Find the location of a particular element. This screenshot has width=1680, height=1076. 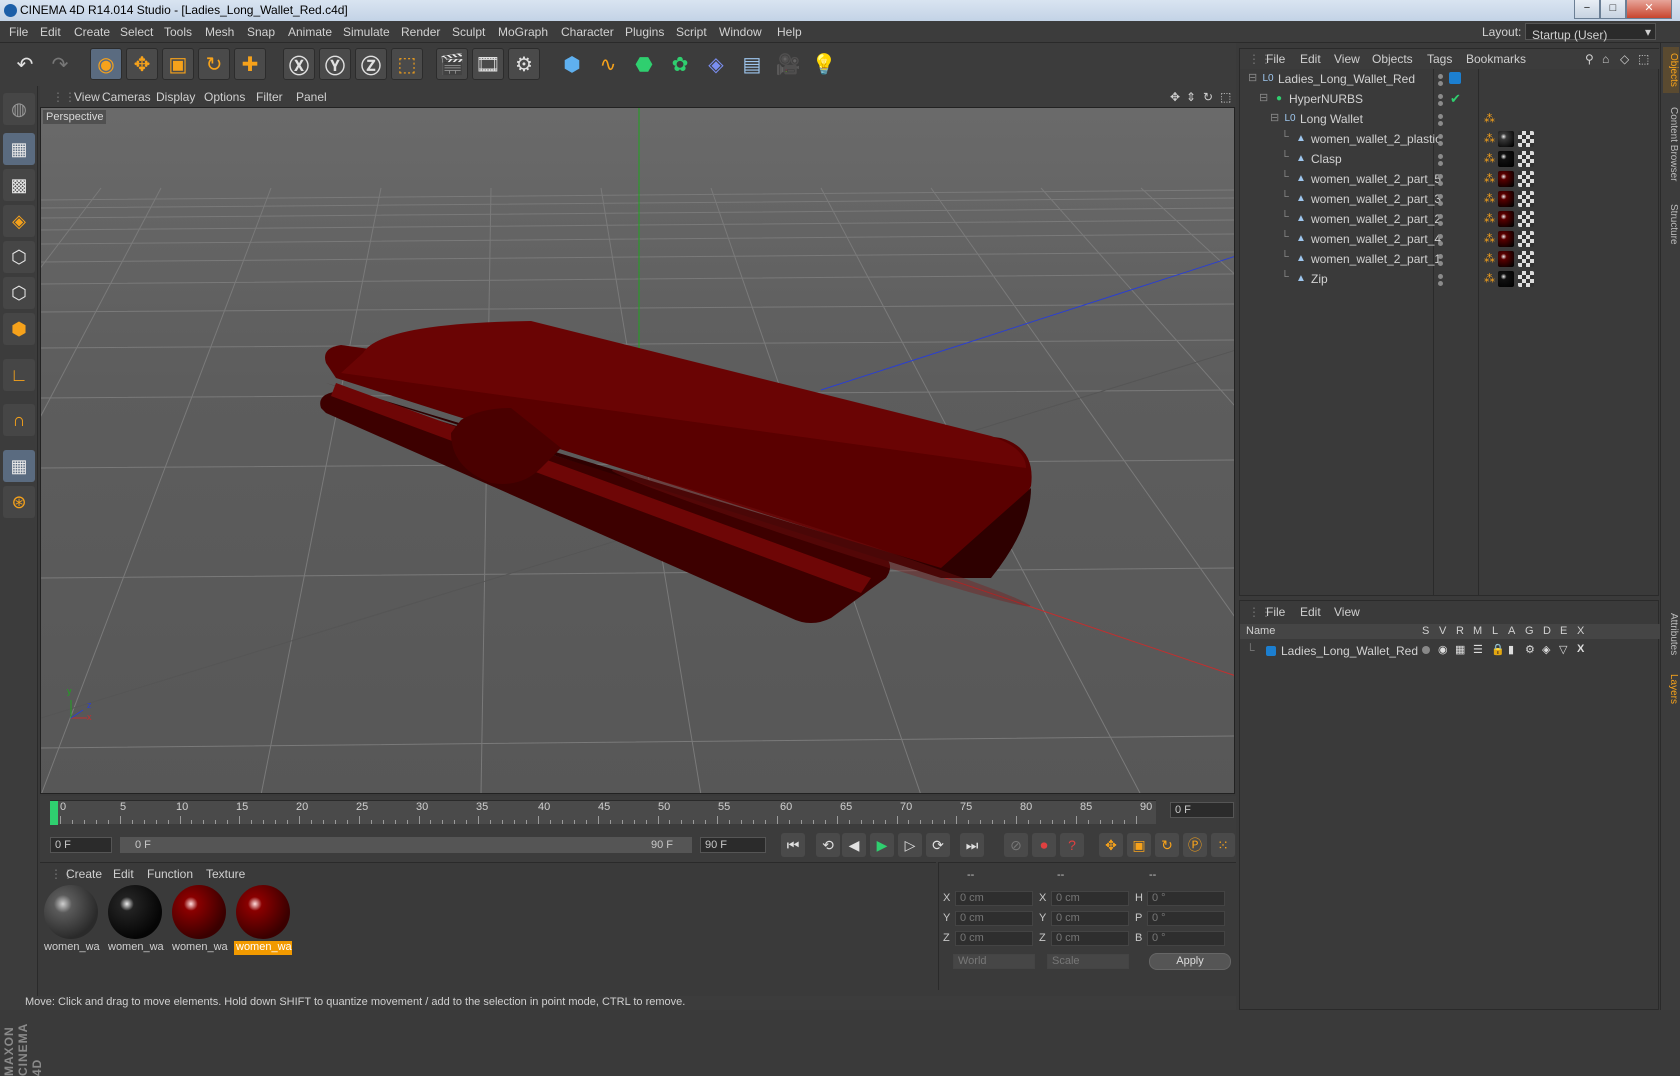

key-scale-icon: ▣ is located at coordinates (1139, 845).